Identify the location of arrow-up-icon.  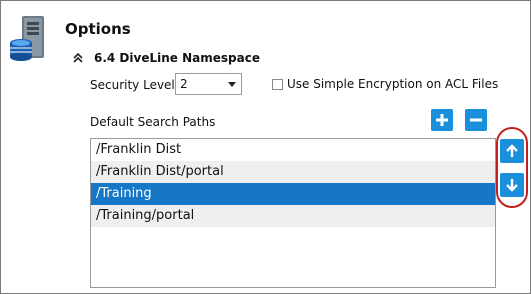
(512, 150).